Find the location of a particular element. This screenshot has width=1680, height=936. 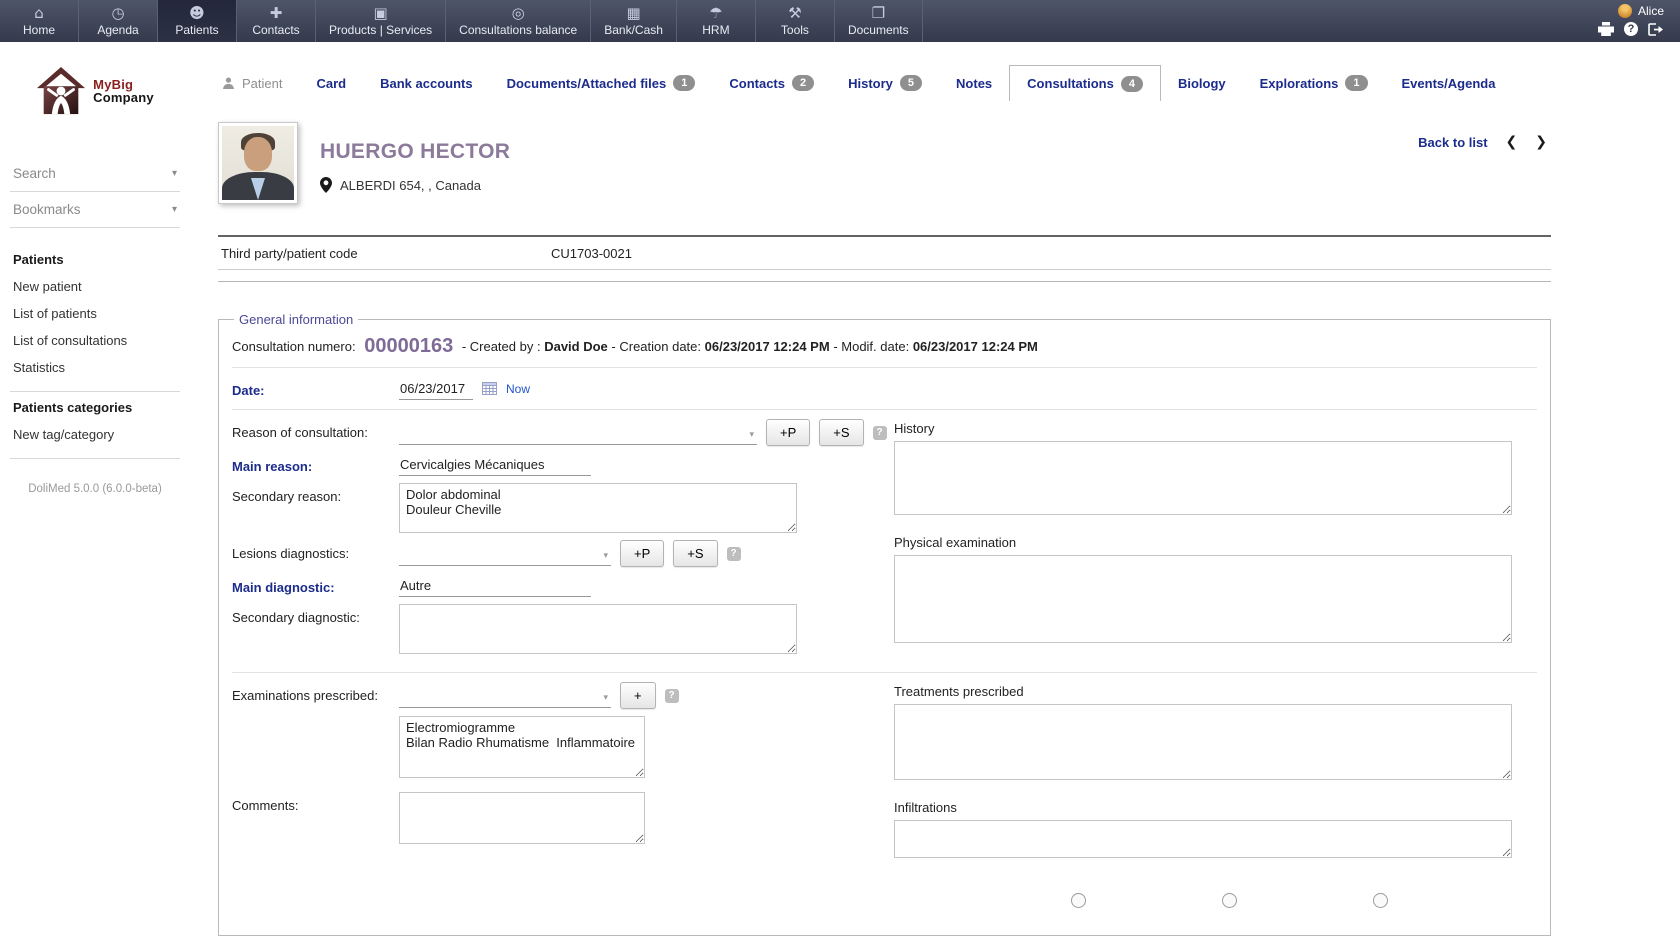

stethoscope-icon: ✚ is located at coordinates (276, 13).